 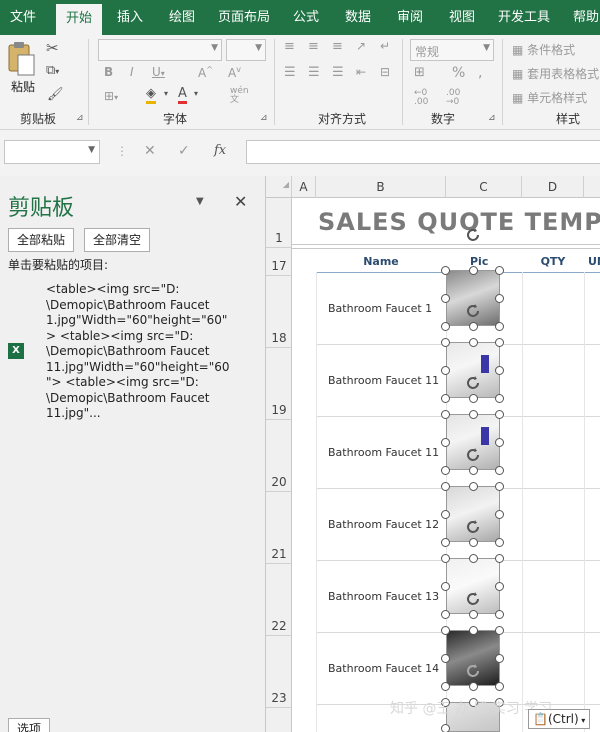 What do you see at coordinates (385, 72) in the screenshot?
I see `merge-center-icon: ⊟` at bounding box center [385, 72].